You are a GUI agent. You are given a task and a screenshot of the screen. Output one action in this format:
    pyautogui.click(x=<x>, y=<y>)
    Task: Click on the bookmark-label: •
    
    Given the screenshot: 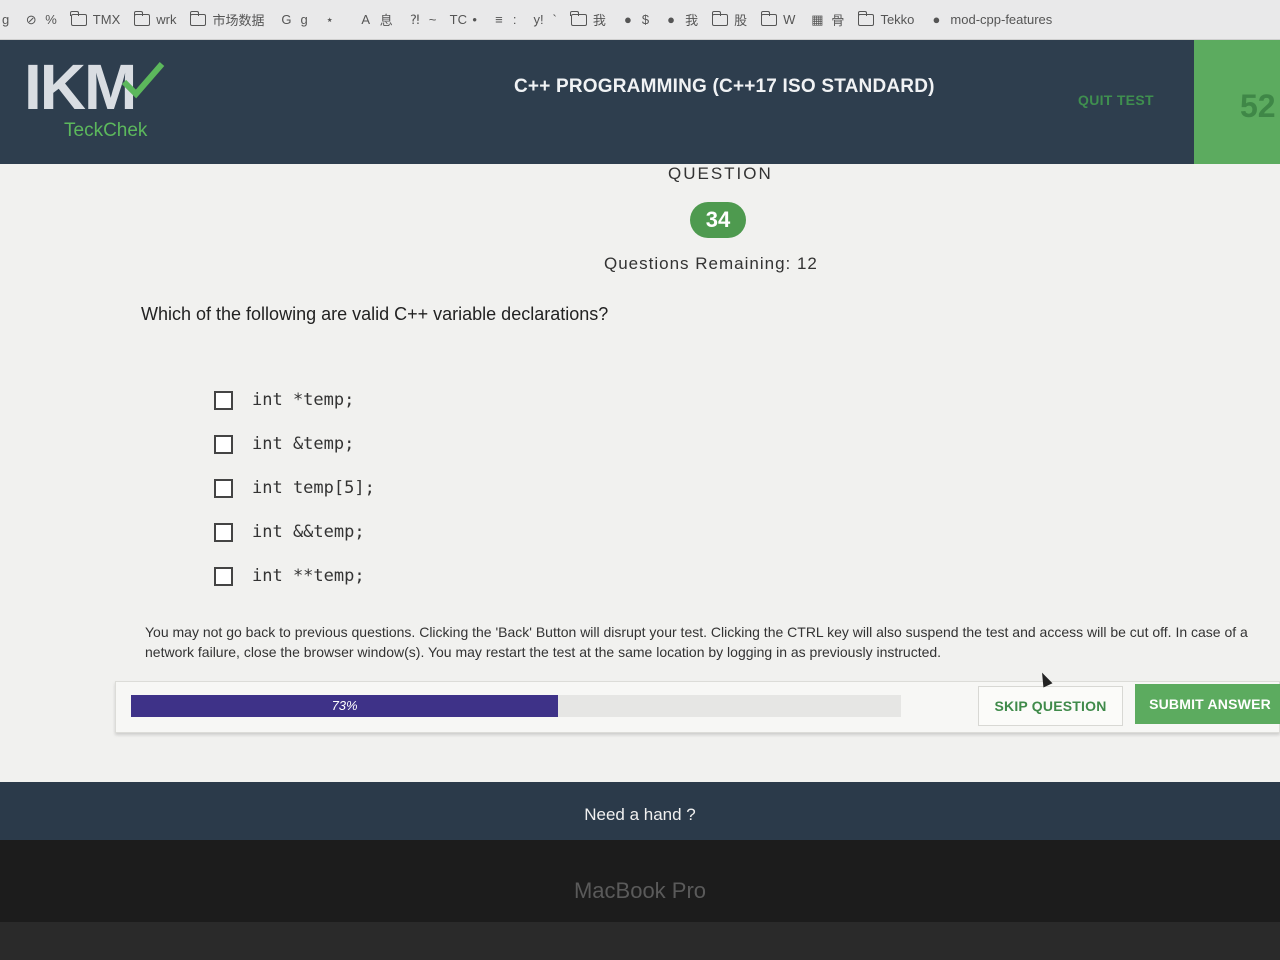 What is the action you would take?
    pyautogui.click(x=474, y=19)
    